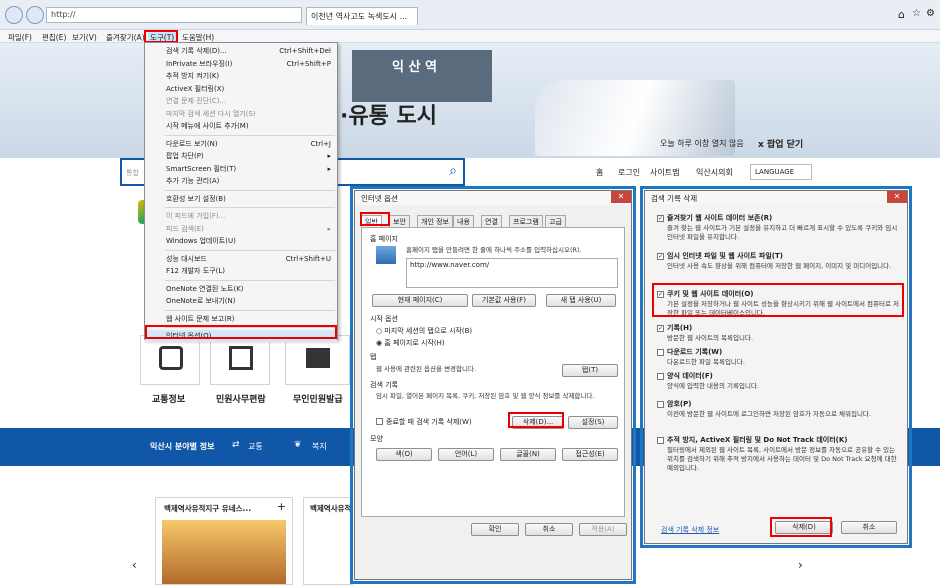 Image resolution: width=940 pixels, height=585 pixels. Describe the element at coordinates (435, 221) in the screenshot. I see `tab-privacy: 개인 정보` at that location.